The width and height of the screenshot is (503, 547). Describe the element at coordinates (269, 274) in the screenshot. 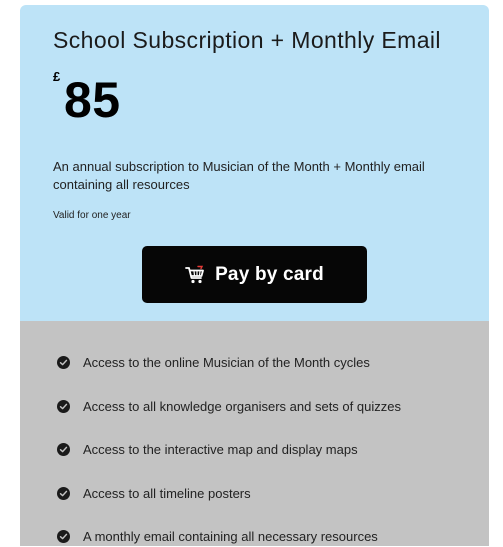

I see `pay-button-label: Pay by card` at that location.